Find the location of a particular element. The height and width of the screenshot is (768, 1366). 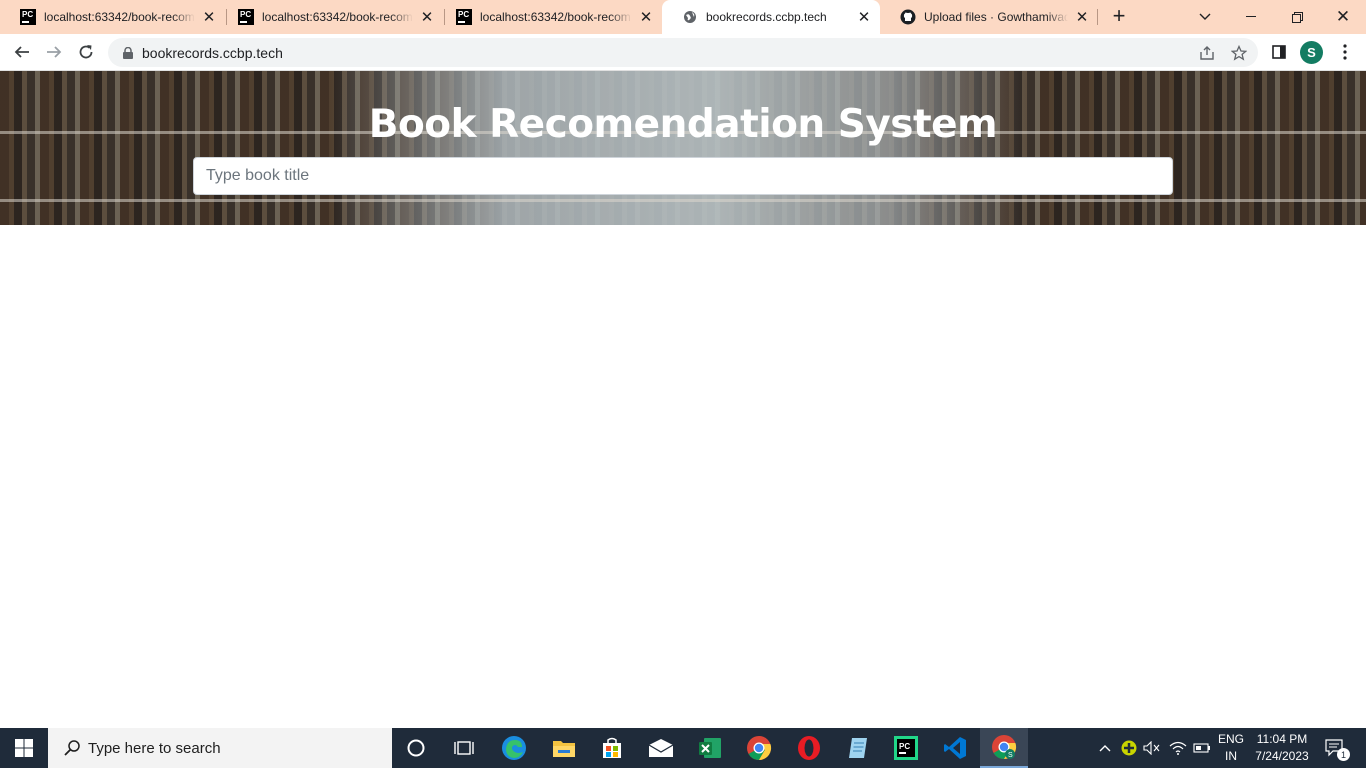

excel-icon is located at coordinates (710, 748).